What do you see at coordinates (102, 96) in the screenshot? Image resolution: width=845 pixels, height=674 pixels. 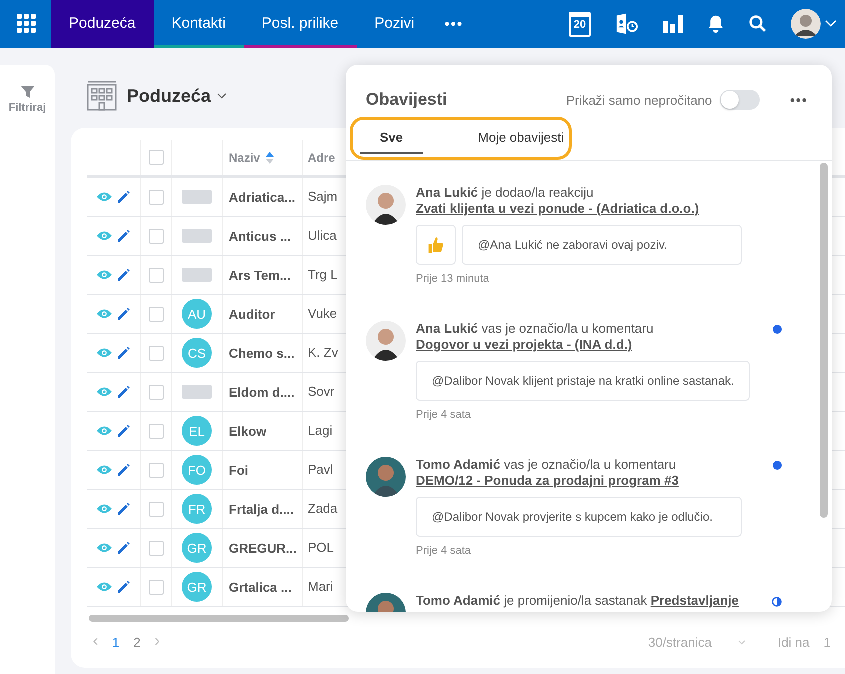 I see `building-icon` at bounding box center [102, 96].